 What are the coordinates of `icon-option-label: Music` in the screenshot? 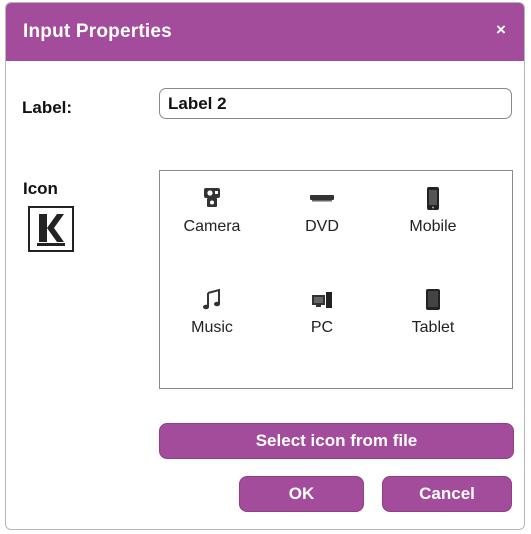 It's located at (212, 327).